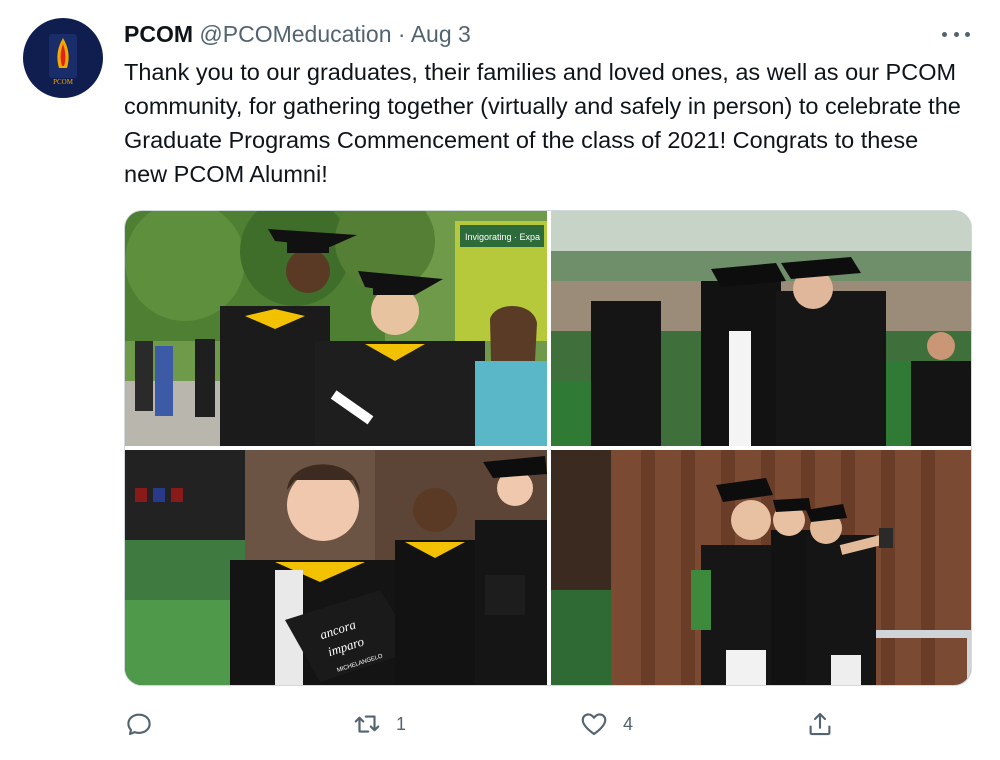 Image resolution: width=1000 pixels, height=760 pixels. Describe the element at coordinates (956, 34) in the screenshot. I see `more-options-icon` at that location.